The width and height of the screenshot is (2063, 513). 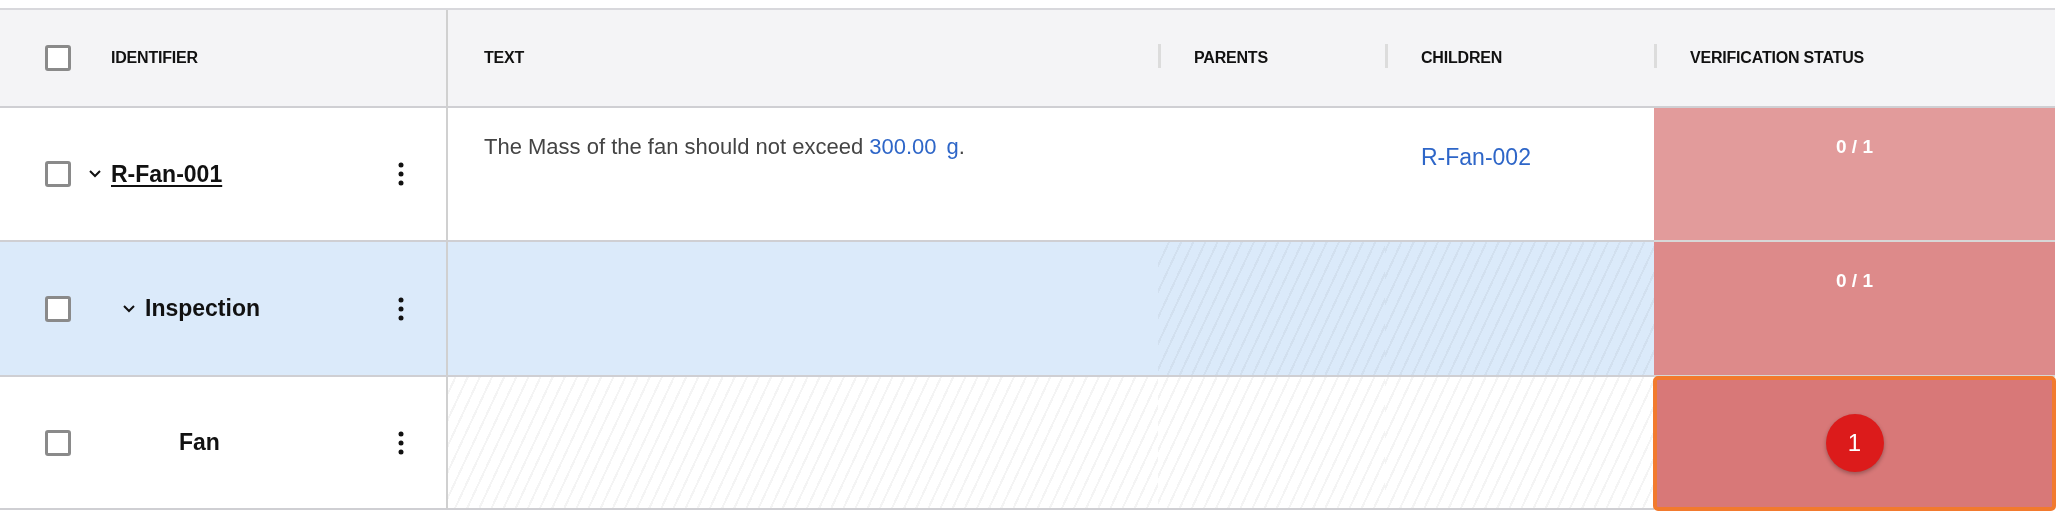 What do you see at coordinates (1462, 58) in the screenshot?
I see `column-header: CHILDREN` at bounding box center [1462, 58].